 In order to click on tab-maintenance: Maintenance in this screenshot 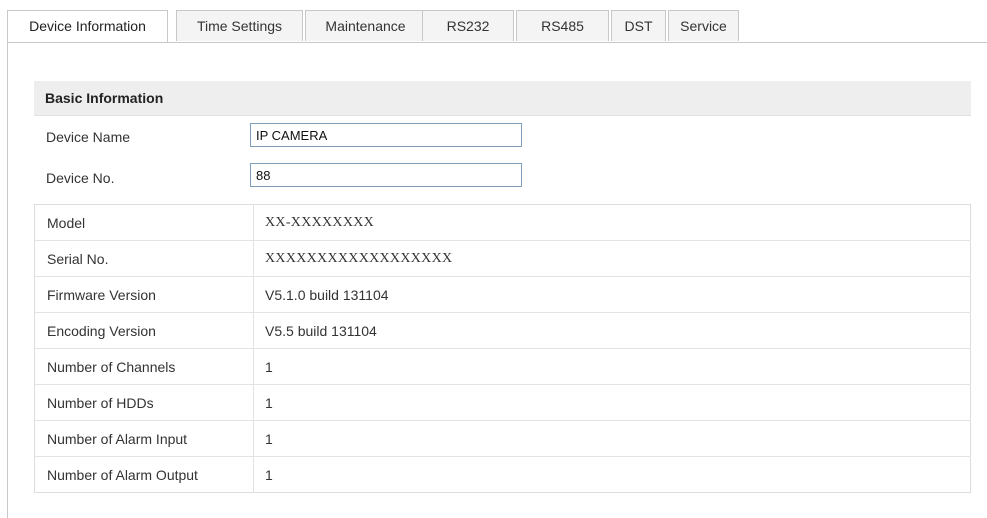, I will do `click(365, 25)`.